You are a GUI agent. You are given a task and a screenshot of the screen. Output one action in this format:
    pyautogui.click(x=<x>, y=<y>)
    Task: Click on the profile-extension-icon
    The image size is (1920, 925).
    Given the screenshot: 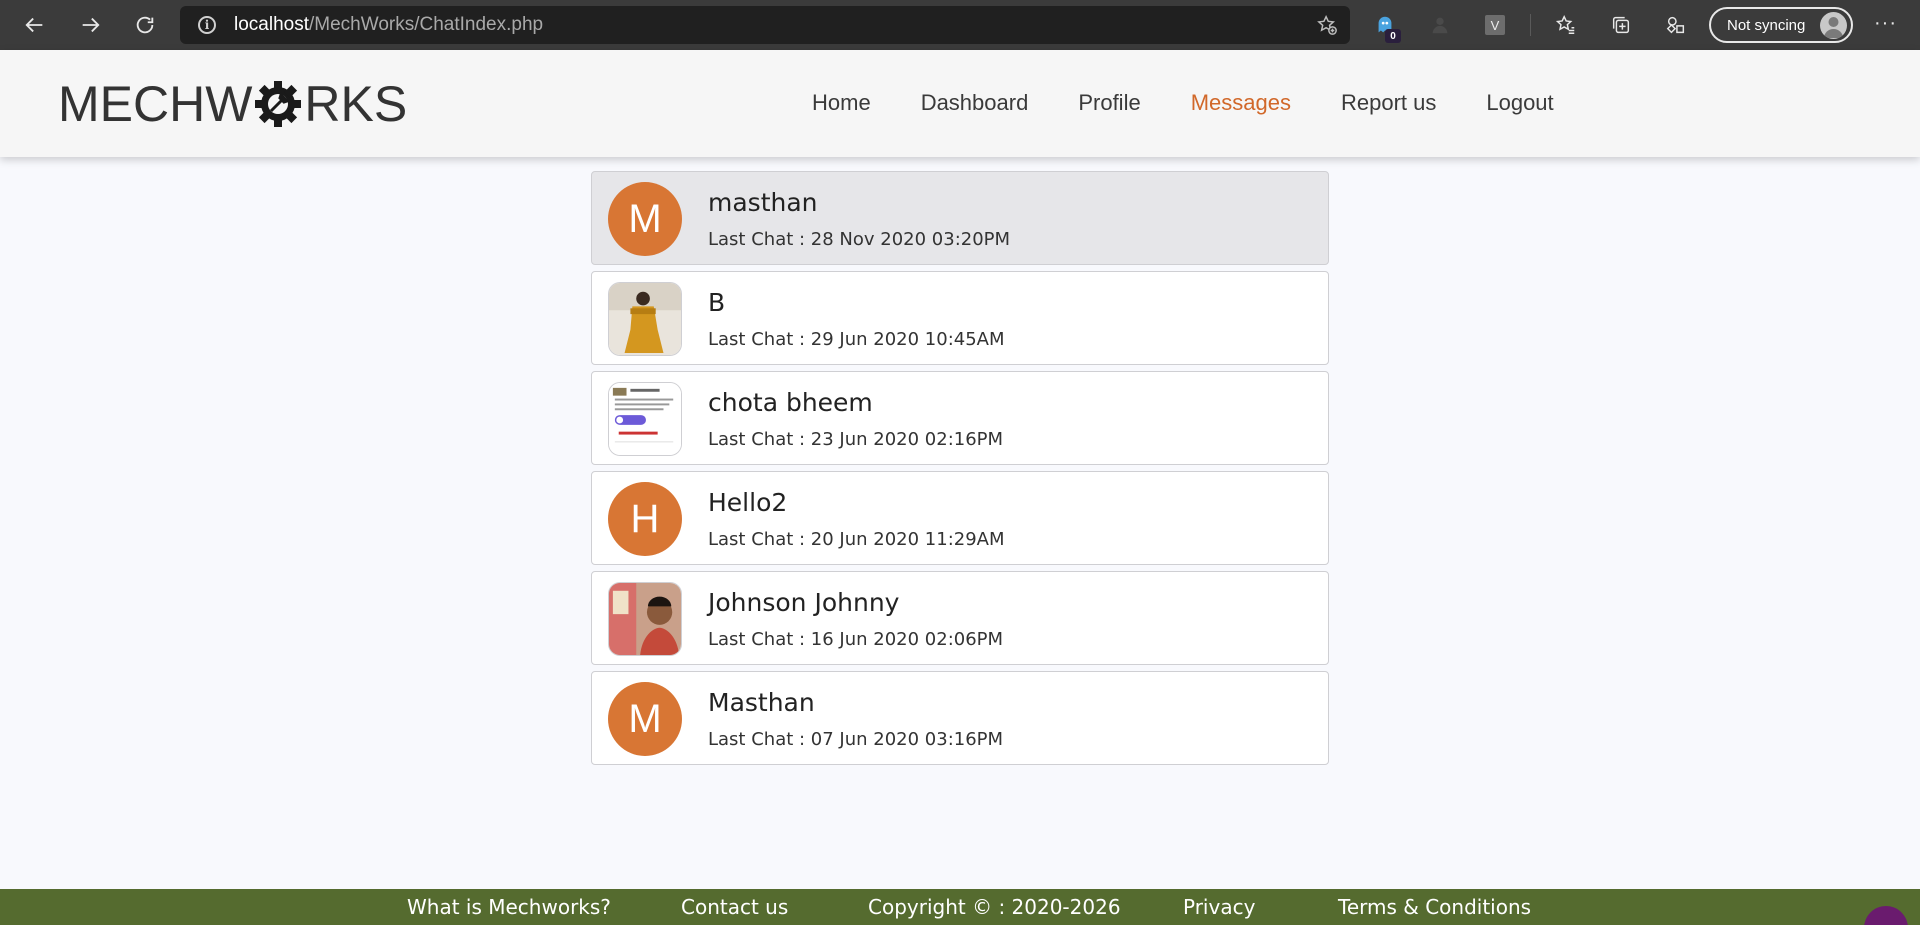 What is the action you would take?
    pyautogui.click(x=1440, y=25)
    